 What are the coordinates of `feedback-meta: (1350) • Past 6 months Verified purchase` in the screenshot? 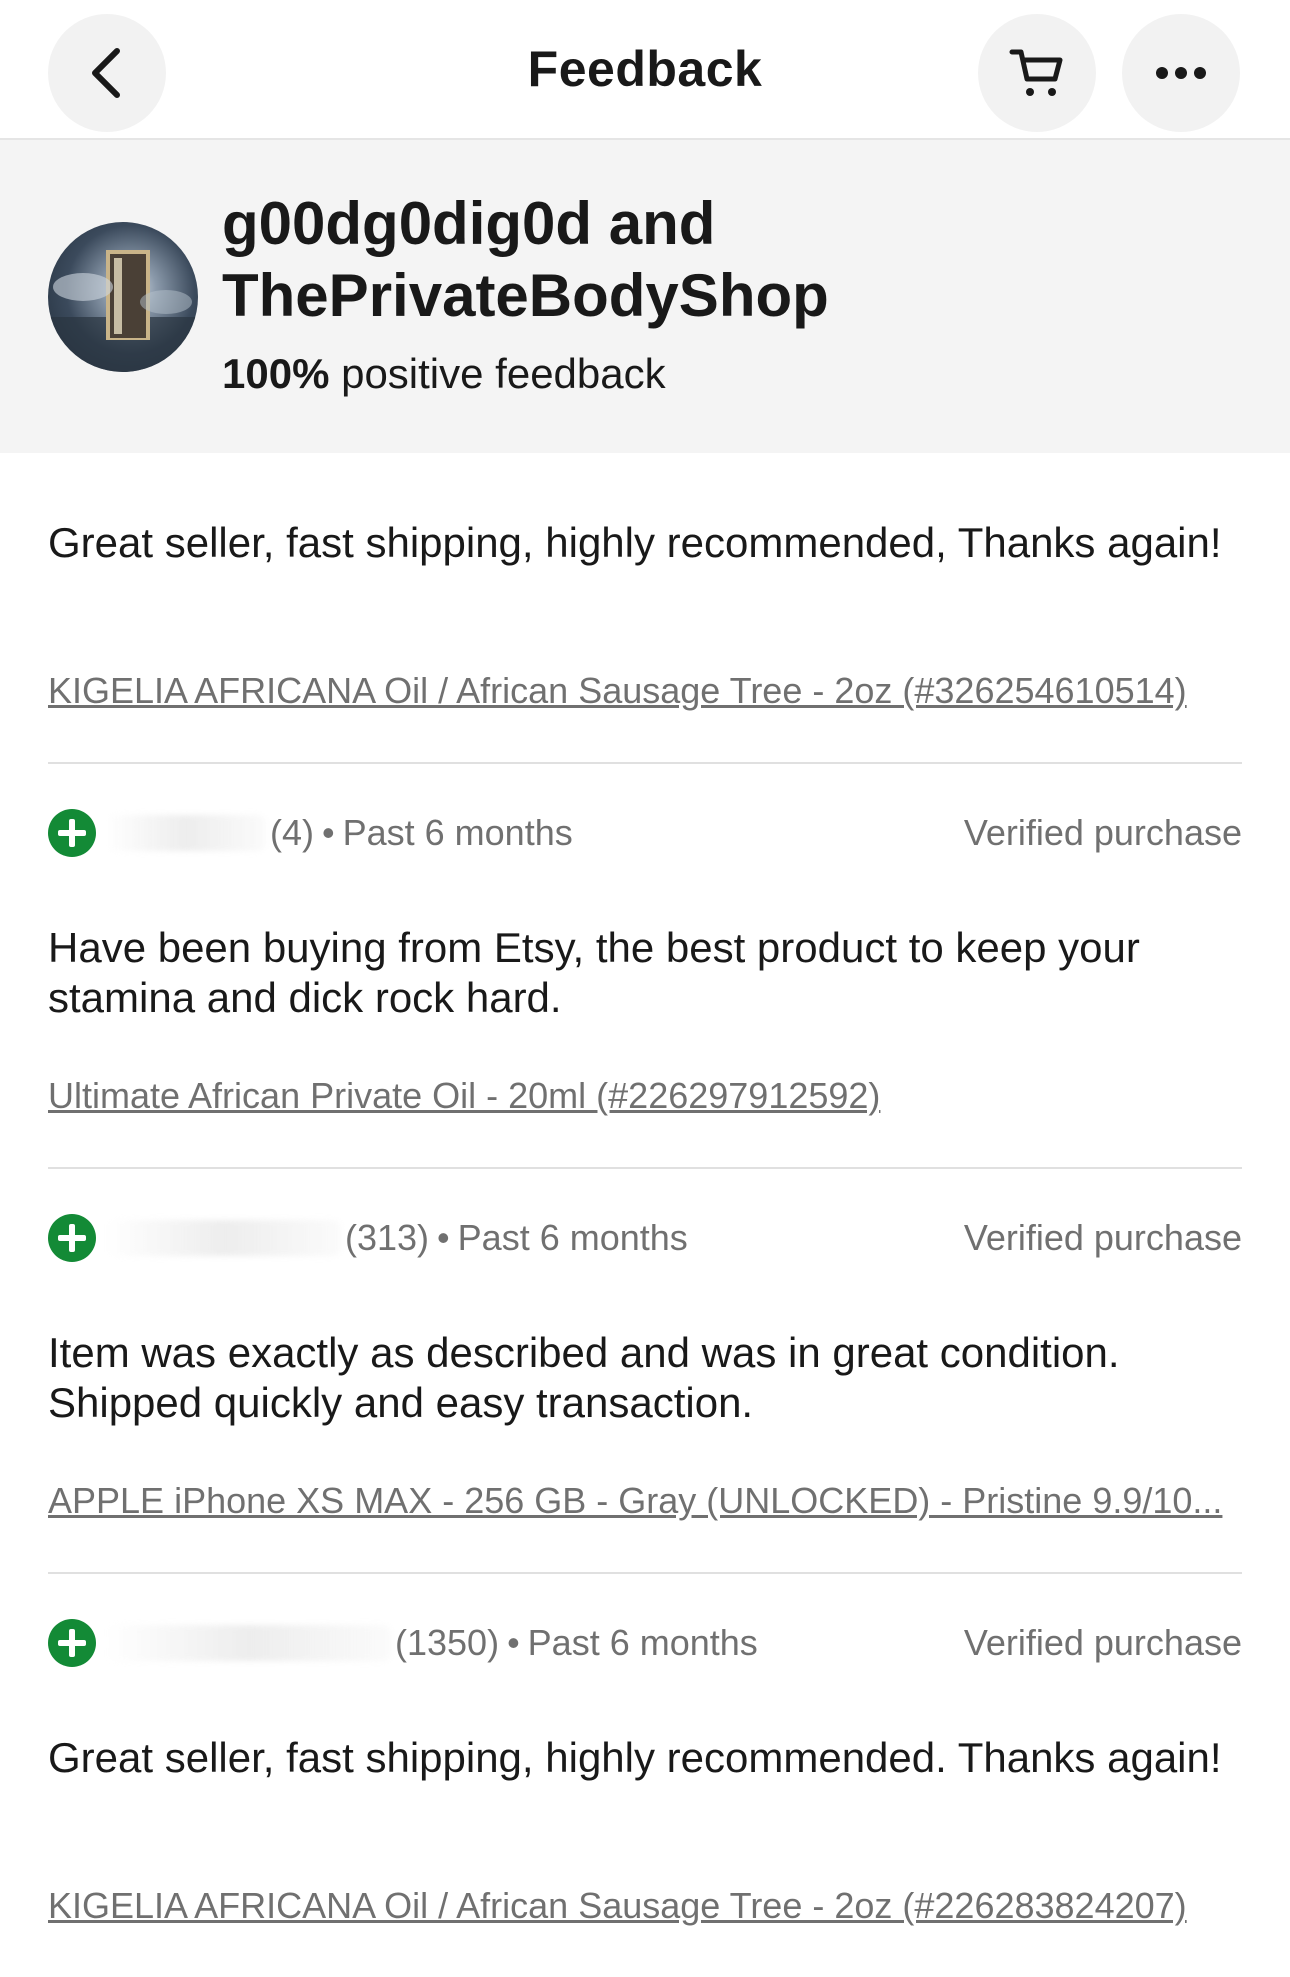 It's located at (645, 1643).